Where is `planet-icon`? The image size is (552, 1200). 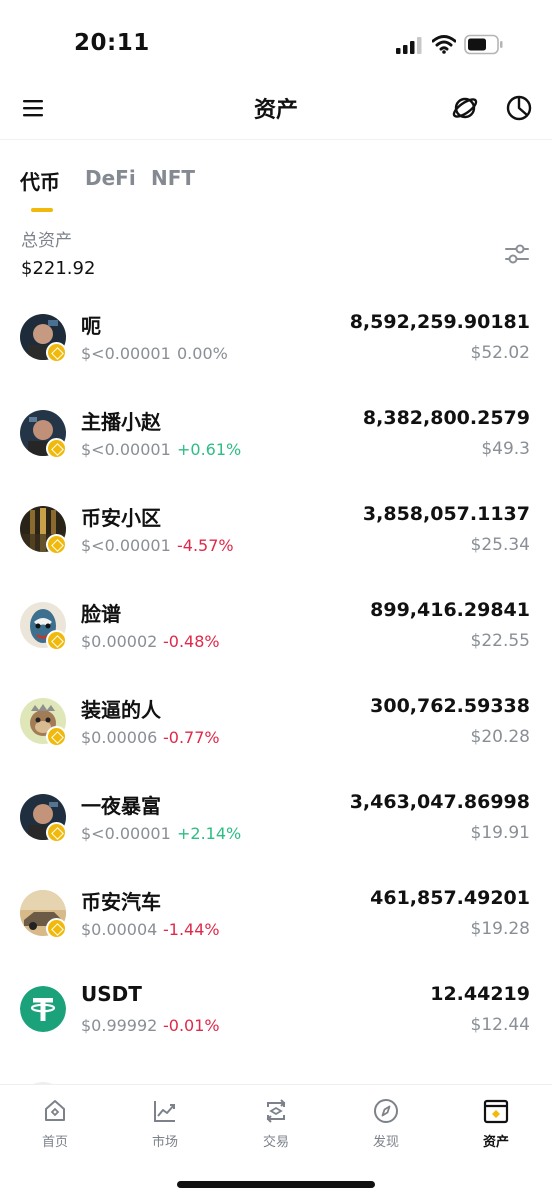
planet-icon is located at coordinates (465, 108).